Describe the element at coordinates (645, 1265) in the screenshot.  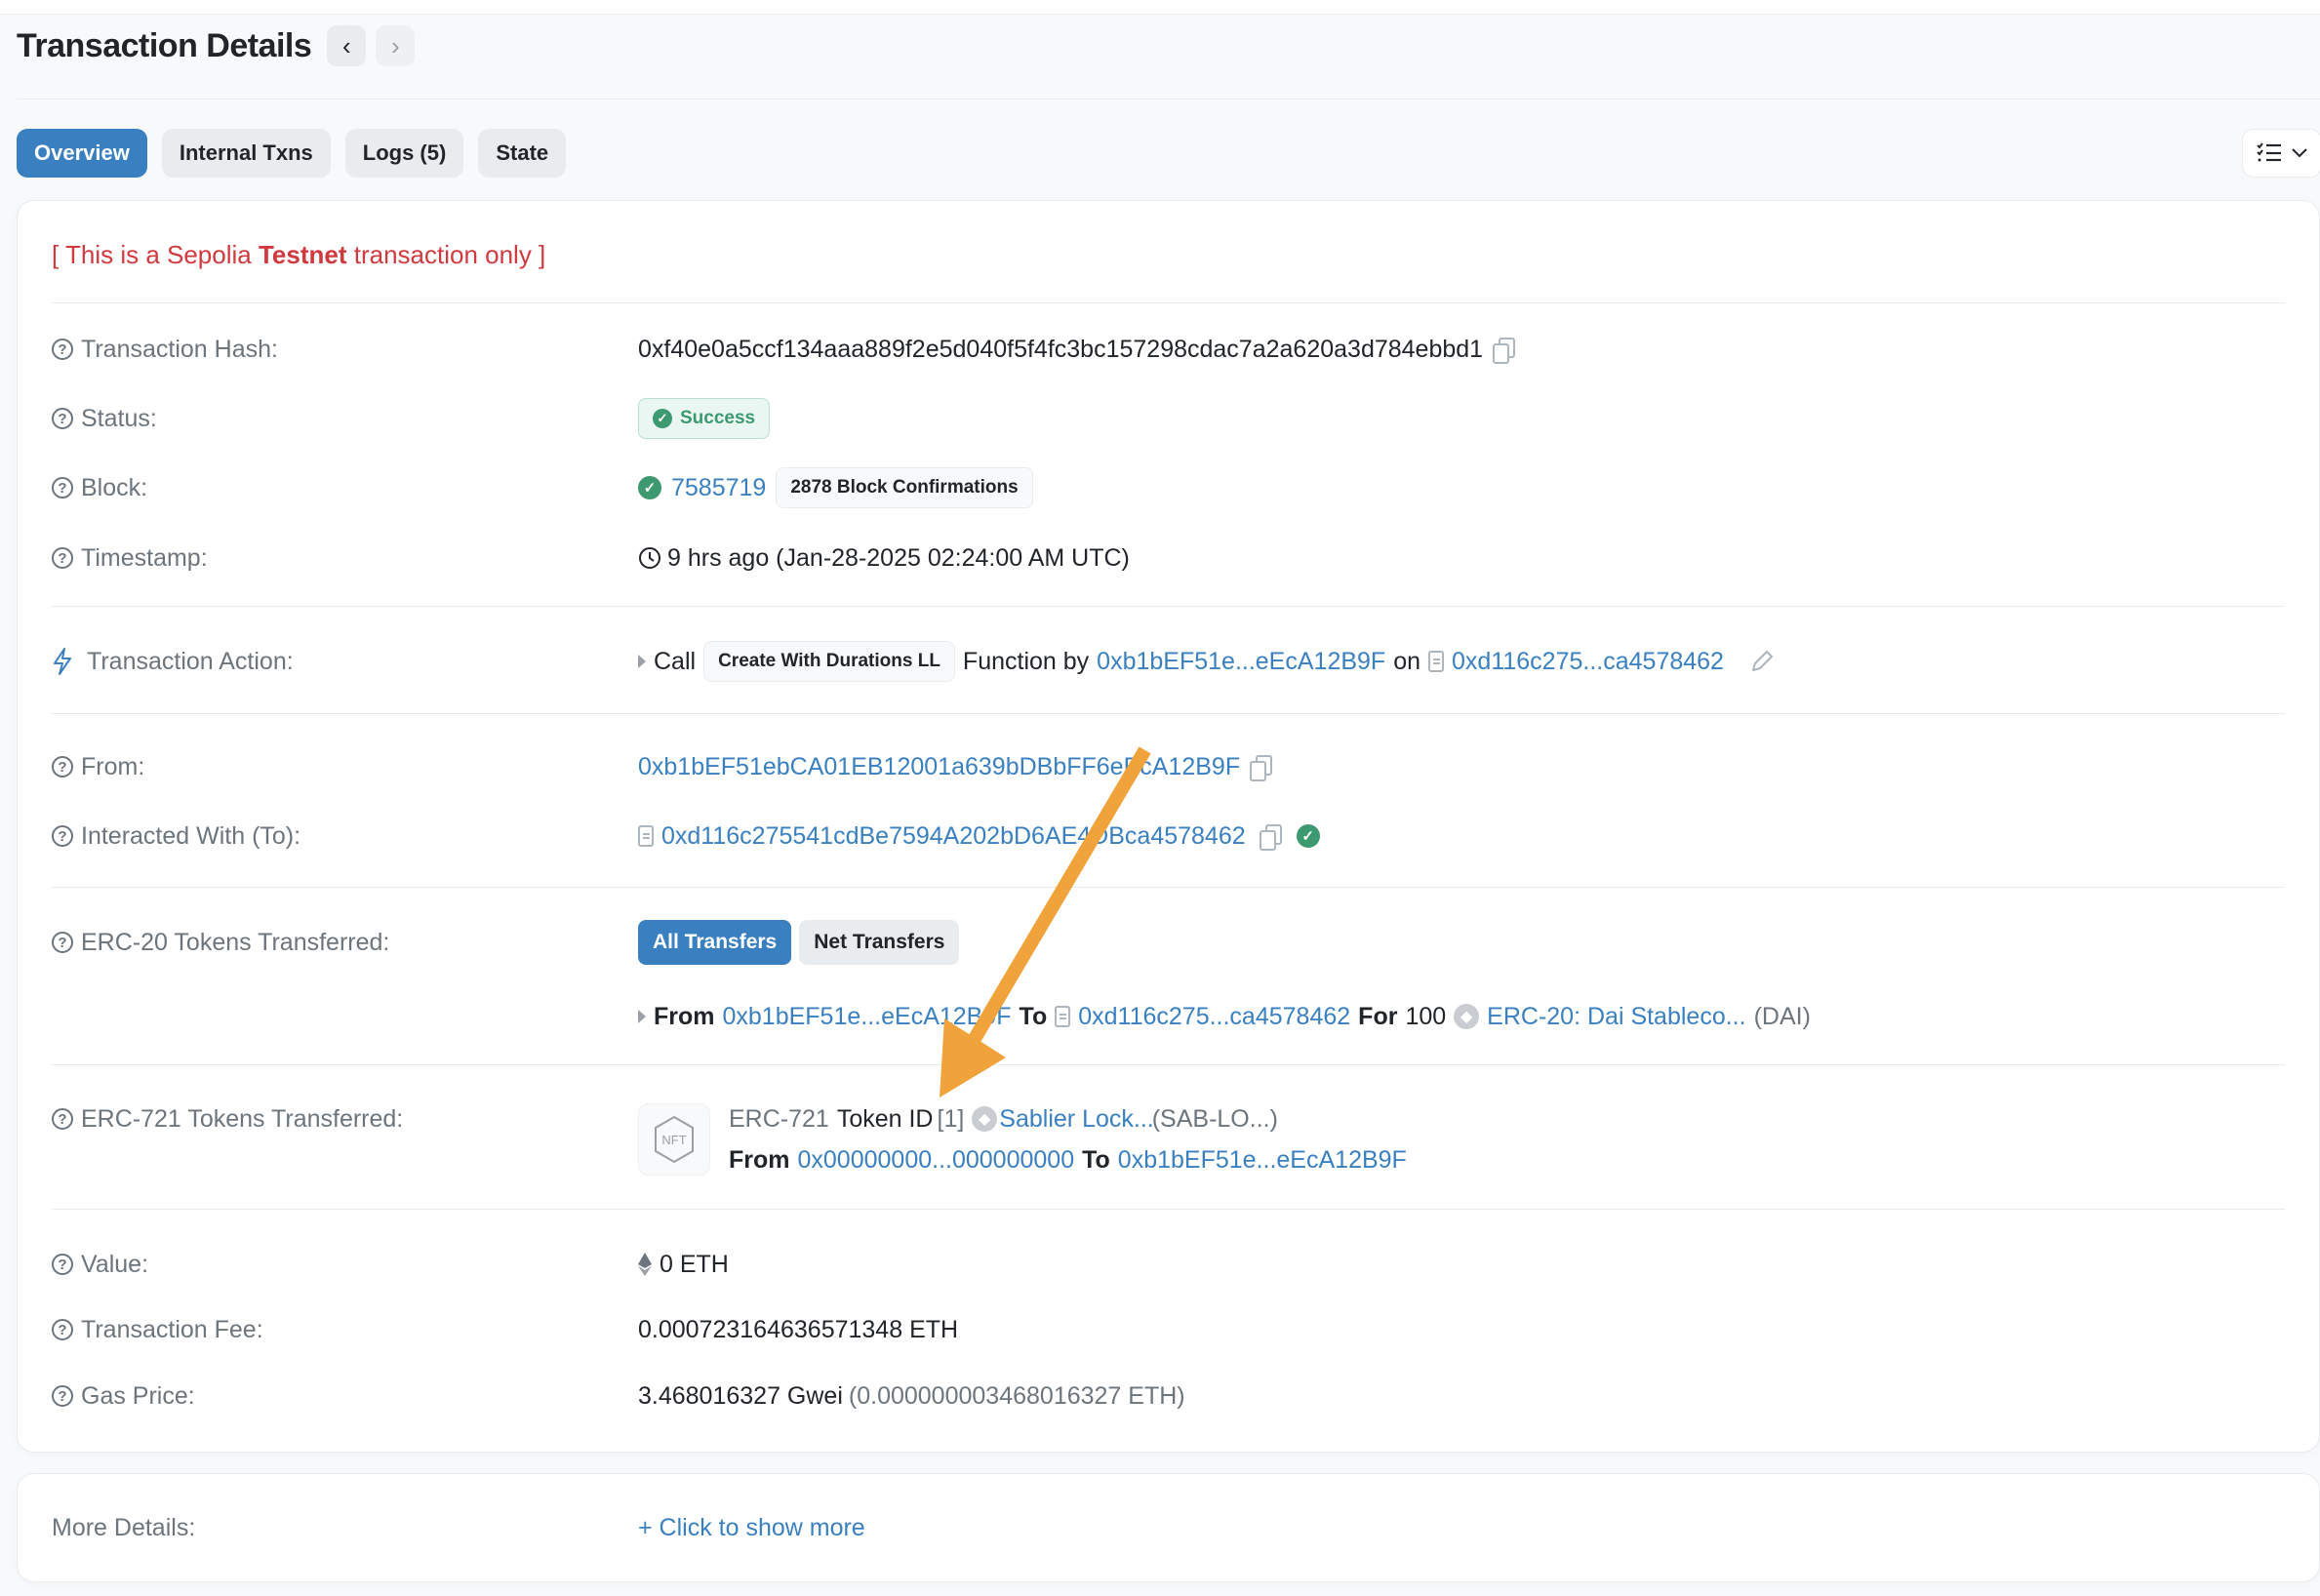
I see `ethereum-icon` at that location.